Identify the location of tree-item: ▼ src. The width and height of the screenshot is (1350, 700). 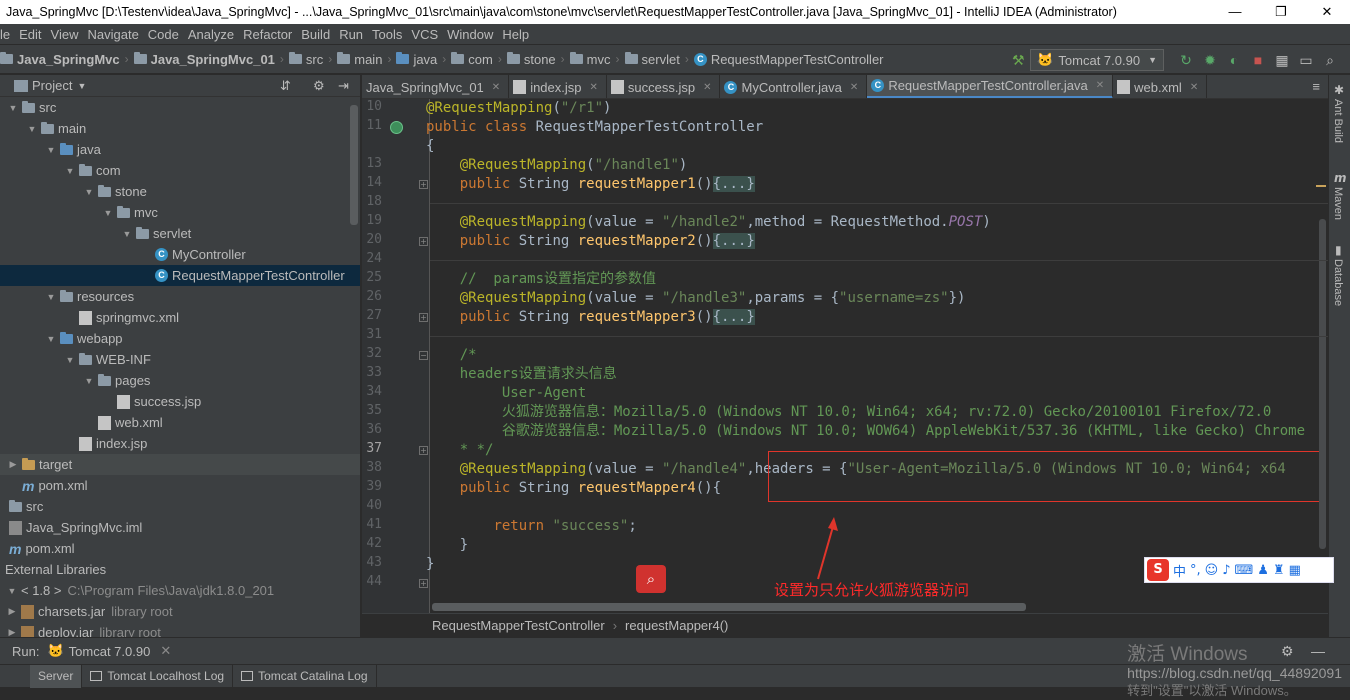
(180, 107).